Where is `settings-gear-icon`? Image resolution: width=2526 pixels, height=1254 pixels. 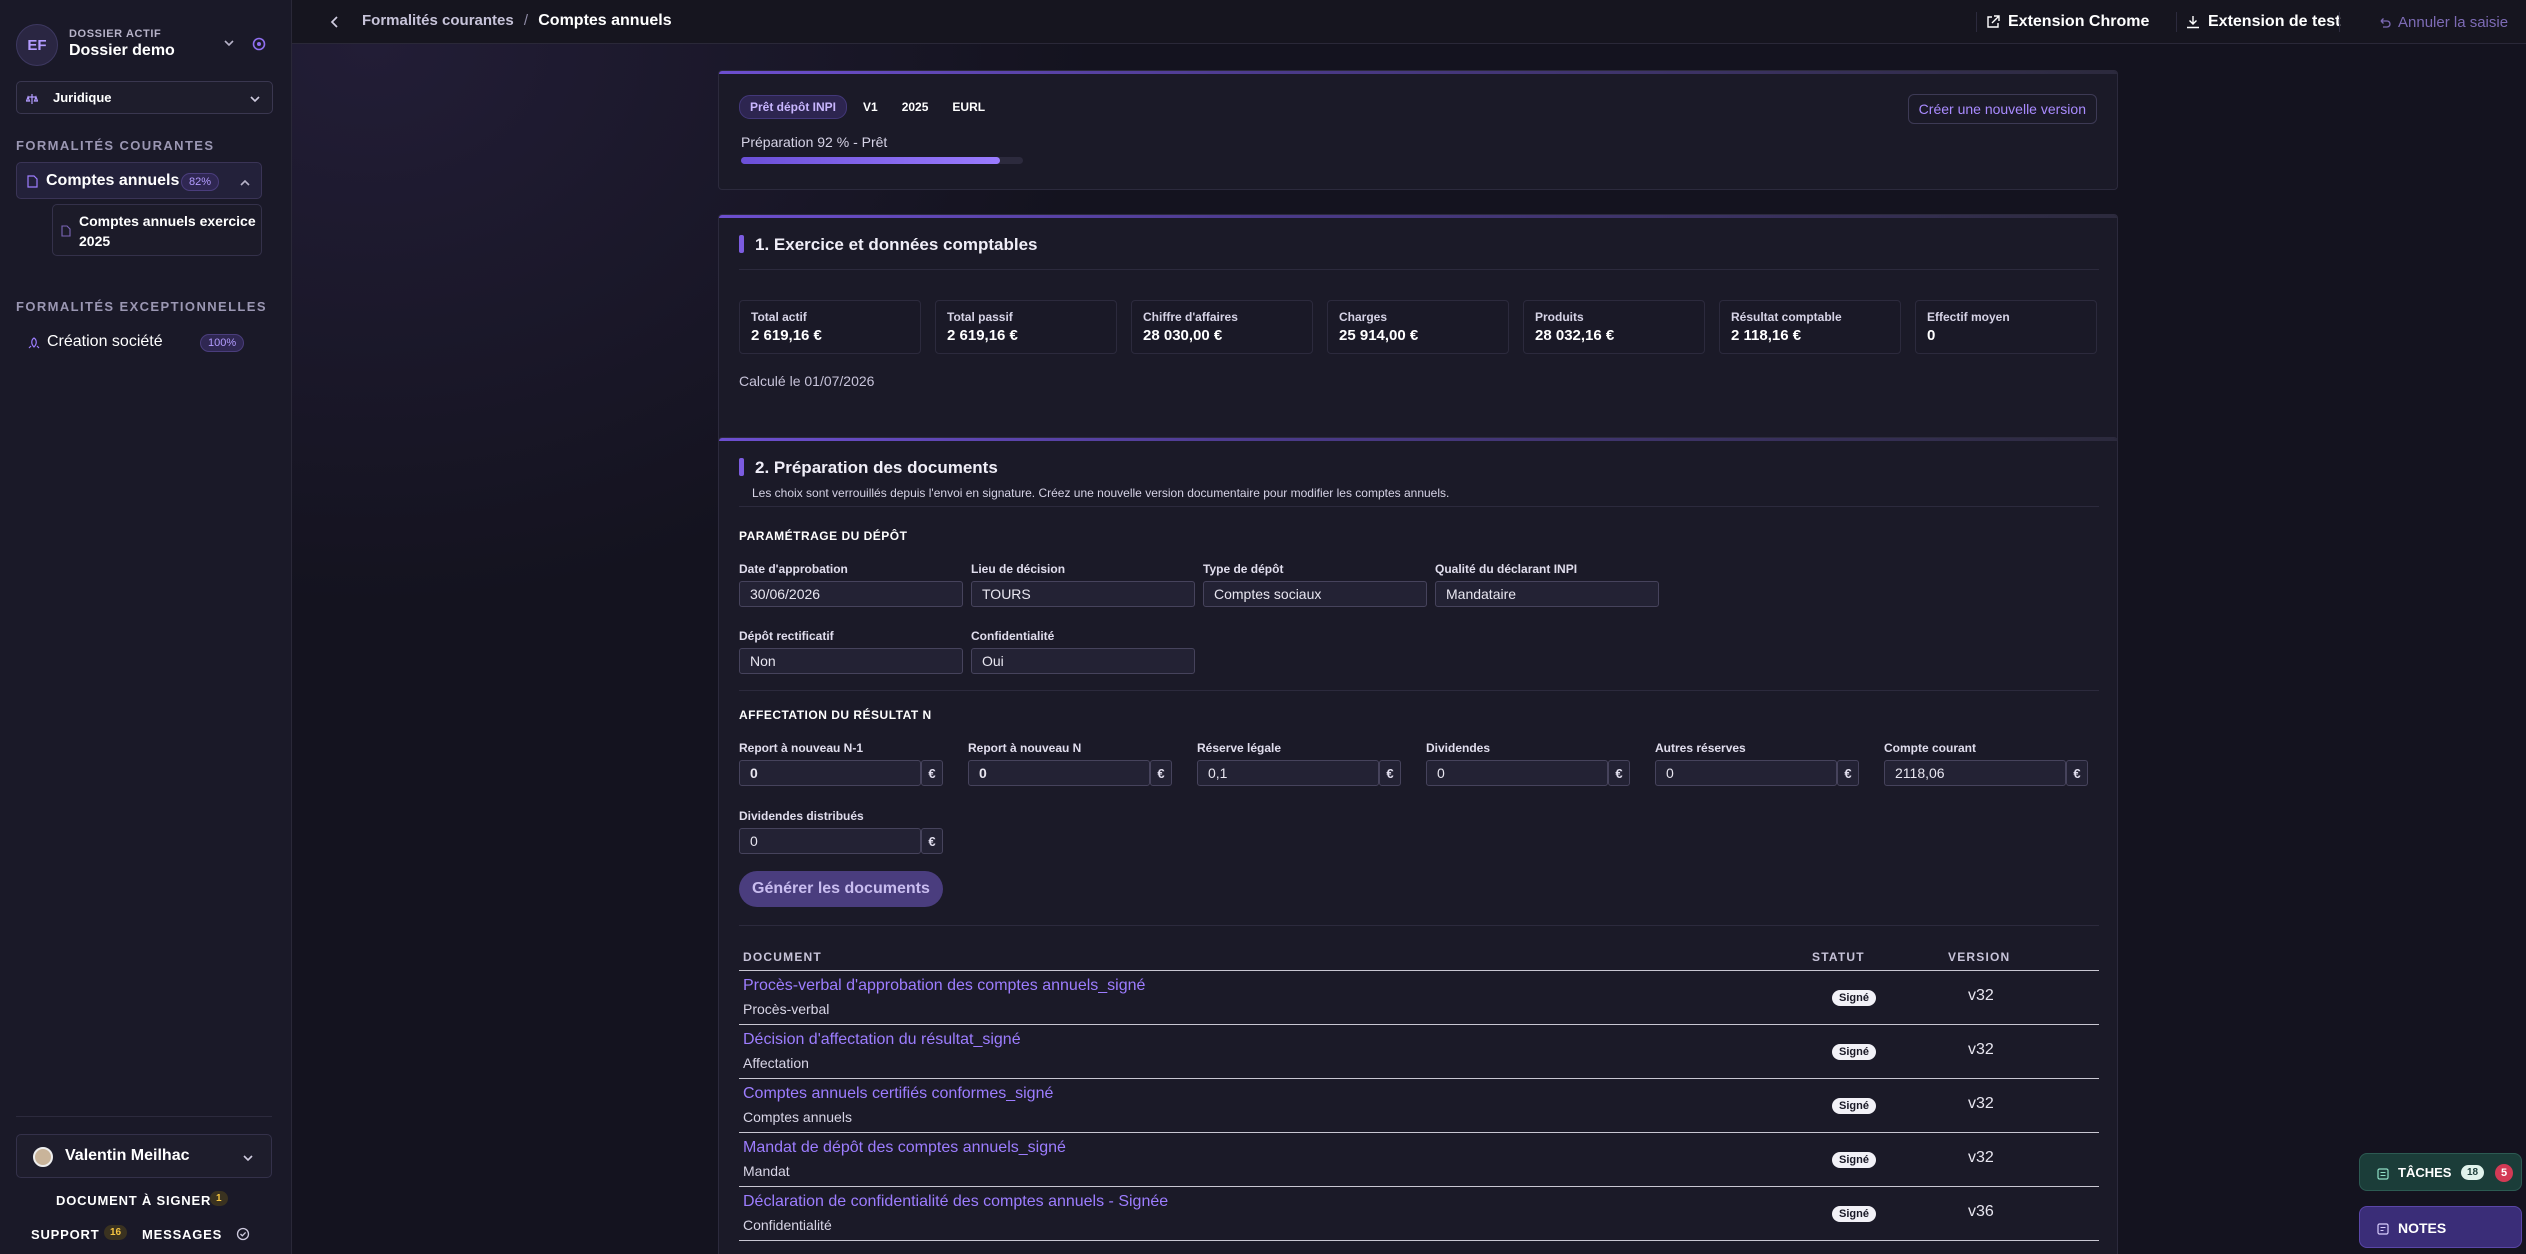
settings-gear-icon is located at coordinates (259, 44).